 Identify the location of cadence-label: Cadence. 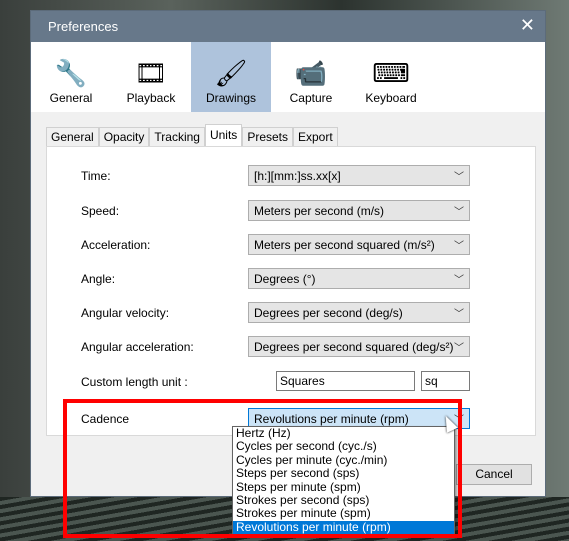
(105, 419).